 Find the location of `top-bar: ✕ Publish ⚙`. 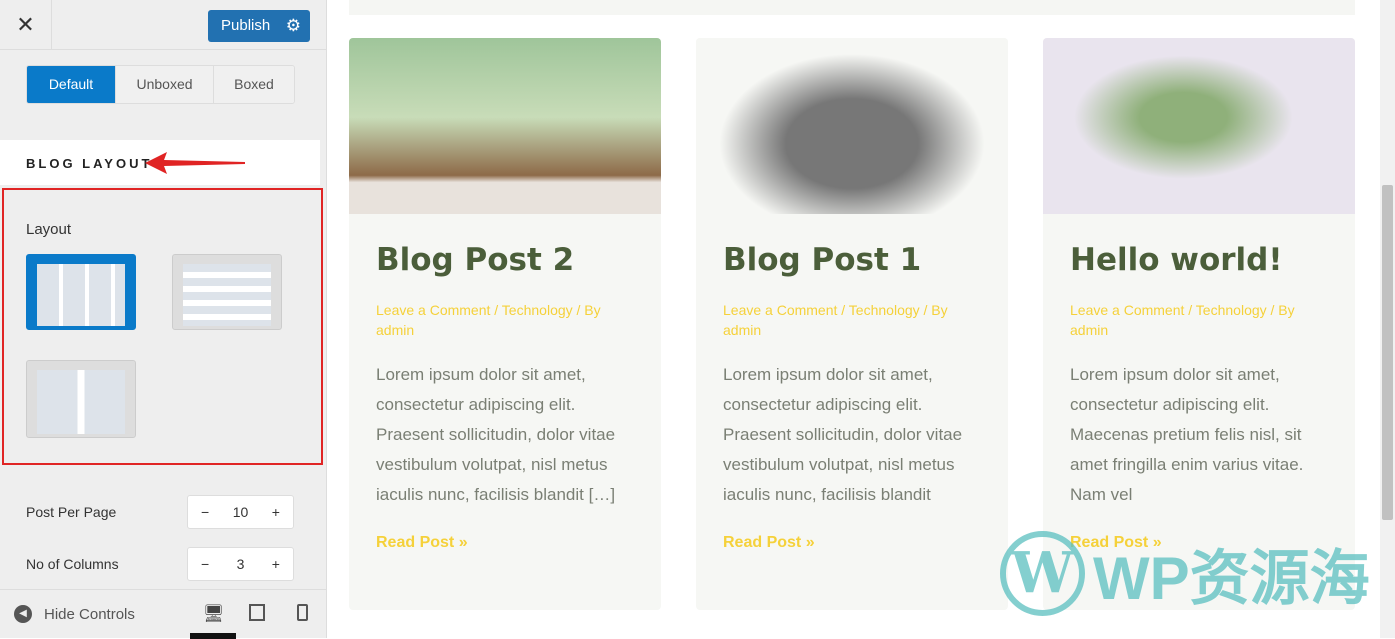

top-bar: ✕ Publish ⚙ is located at coordinates (163, 25).